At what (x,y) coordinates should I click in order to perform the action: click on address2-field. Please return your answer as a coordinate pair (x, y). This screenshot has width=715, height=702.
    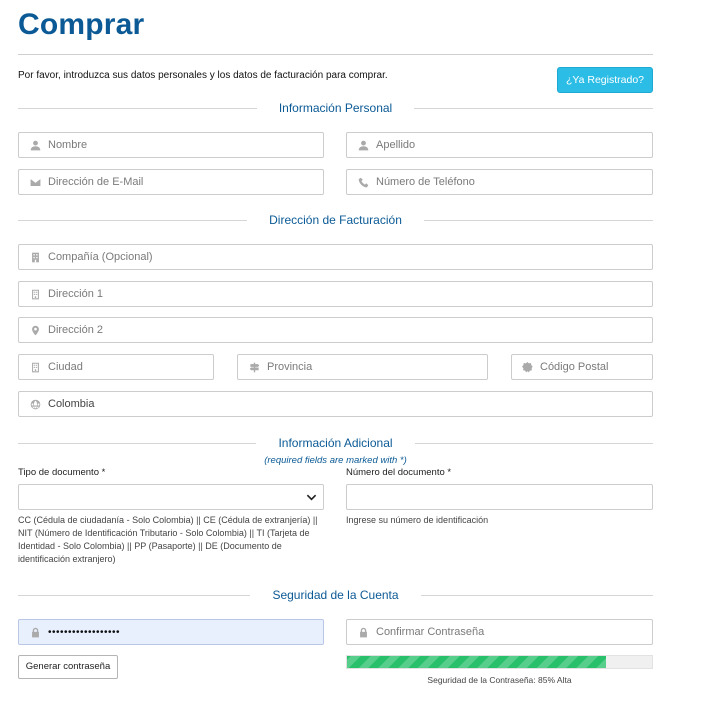
    Looking at the image, I should click on (335, 330).